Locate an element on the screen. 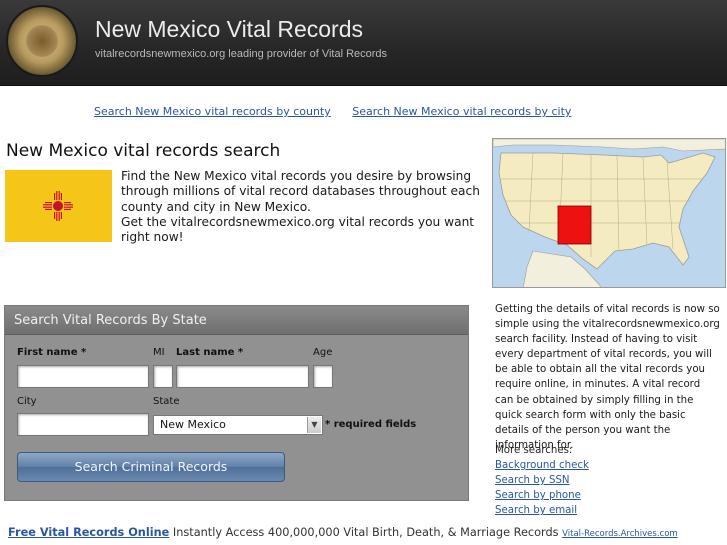 The image size is (727, 545). city-input is located at coordinates (83, 424).